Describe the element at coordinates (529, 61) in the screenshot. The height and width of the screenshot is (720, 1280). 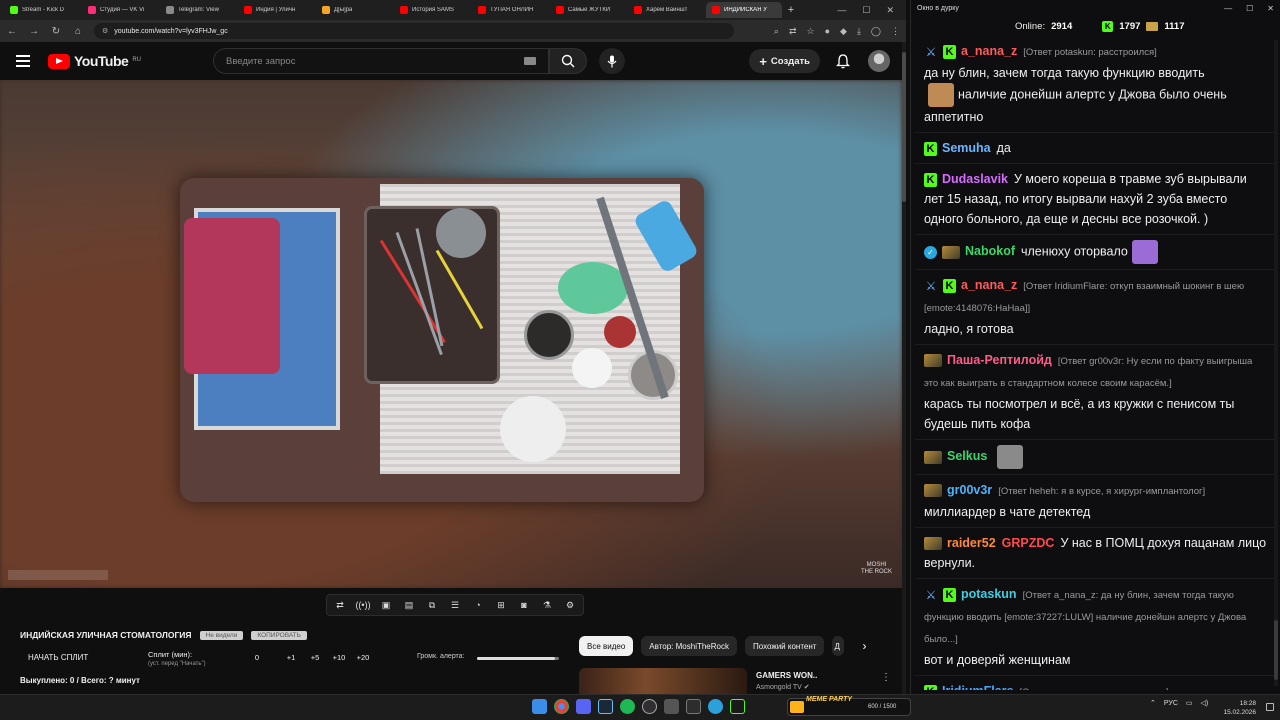
I see `keyboard-icon` at that location.